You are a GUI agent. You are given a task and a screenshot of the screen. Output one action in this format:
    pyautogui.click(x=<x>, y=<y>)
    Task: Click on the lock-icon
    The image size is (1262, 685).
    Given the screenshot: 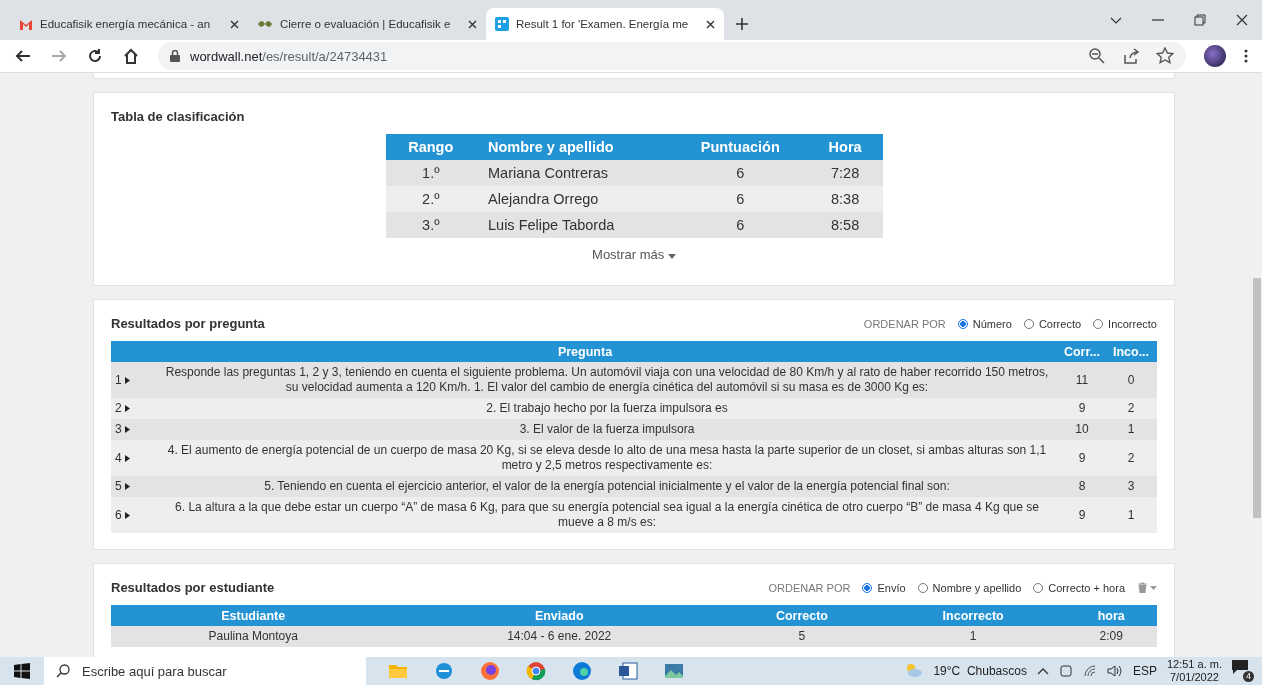 What is the action you would take?
    pyautogui.click(x=175, y=56)
    